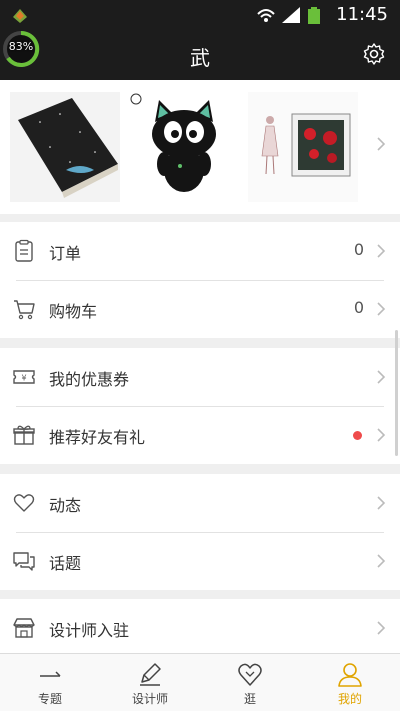 This screenshot has width=400, height=711. Describe the element at coordinates (150, 674) in the screenshot. I see `pen-icon` at that location.